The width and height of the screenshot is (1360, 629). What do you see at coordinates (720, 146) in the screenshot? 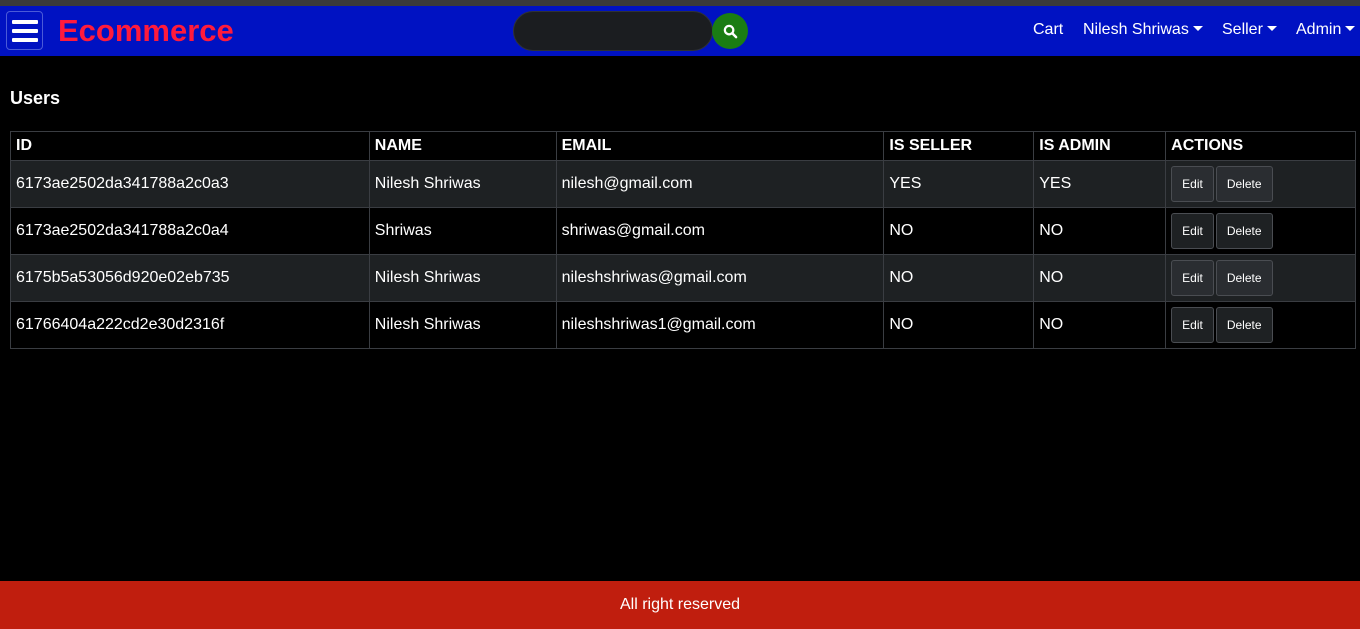
I see `column-header-email: EMAIL` at bounding box center [720, 146].